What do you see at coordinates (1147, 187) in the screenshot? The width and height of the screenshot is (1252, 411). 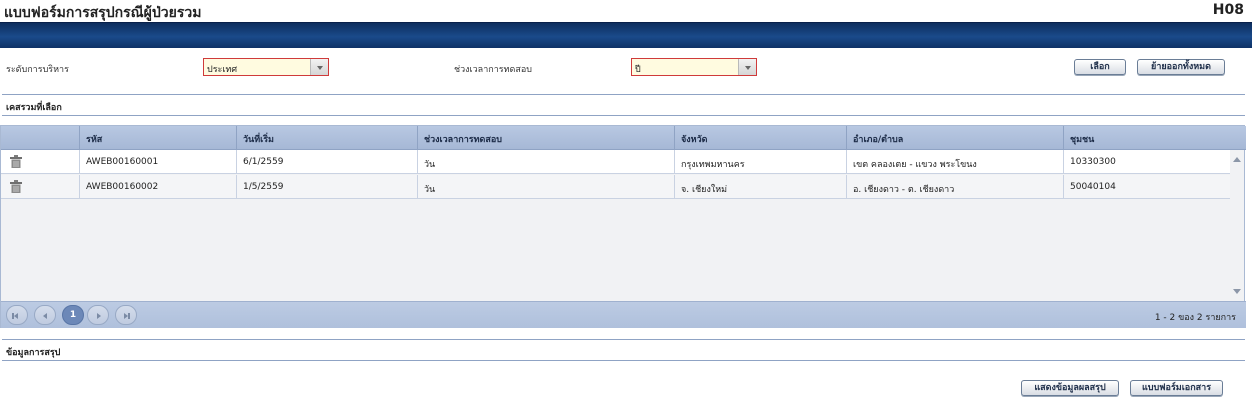 I see `cell-community: 50040104` at bounding box center [1147, 187].